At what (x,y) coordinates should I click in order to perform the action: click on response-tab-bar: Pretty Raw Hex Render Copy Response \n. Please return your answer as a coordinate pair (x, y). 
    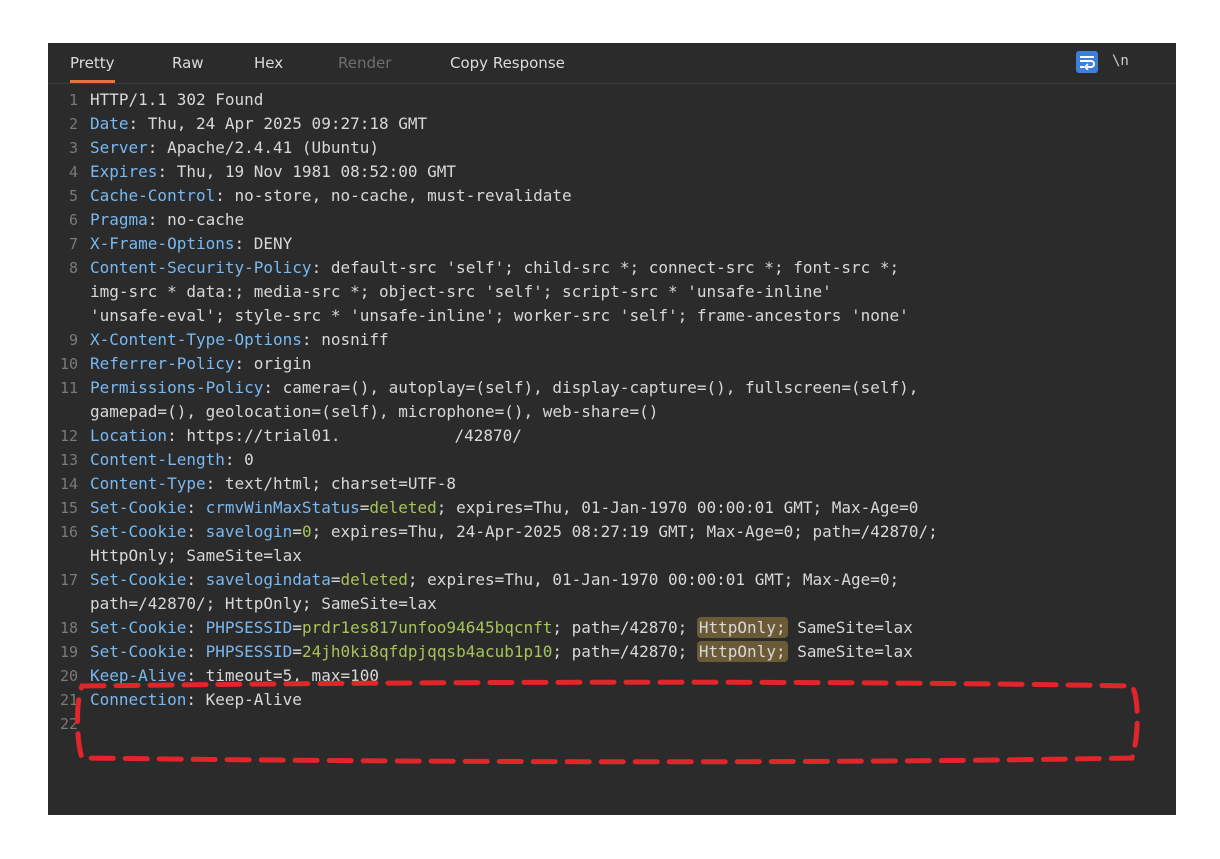
    Looking at the image, I should click on (612, 63).